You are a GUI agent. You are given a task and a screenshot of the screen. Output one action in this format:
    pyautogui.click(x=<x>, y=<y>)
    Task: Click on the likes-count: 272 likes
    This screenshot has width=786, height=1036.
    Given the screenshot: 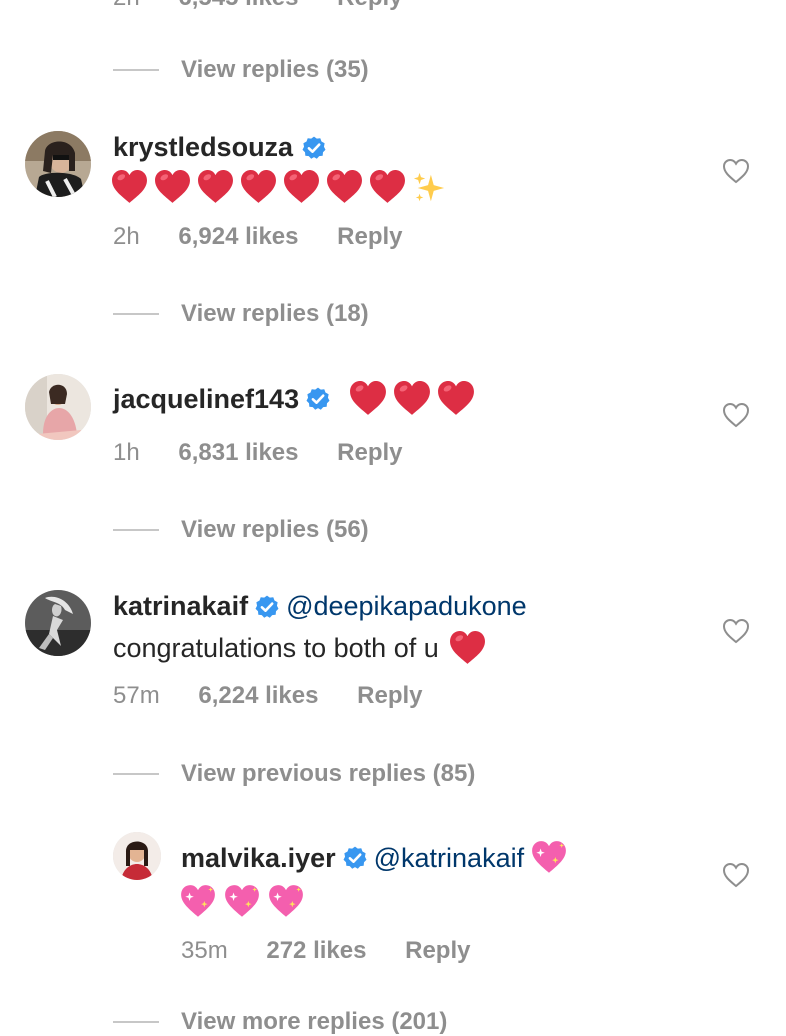 What is the action you would take?
    pyautogui.click(x=316, y=950)
    